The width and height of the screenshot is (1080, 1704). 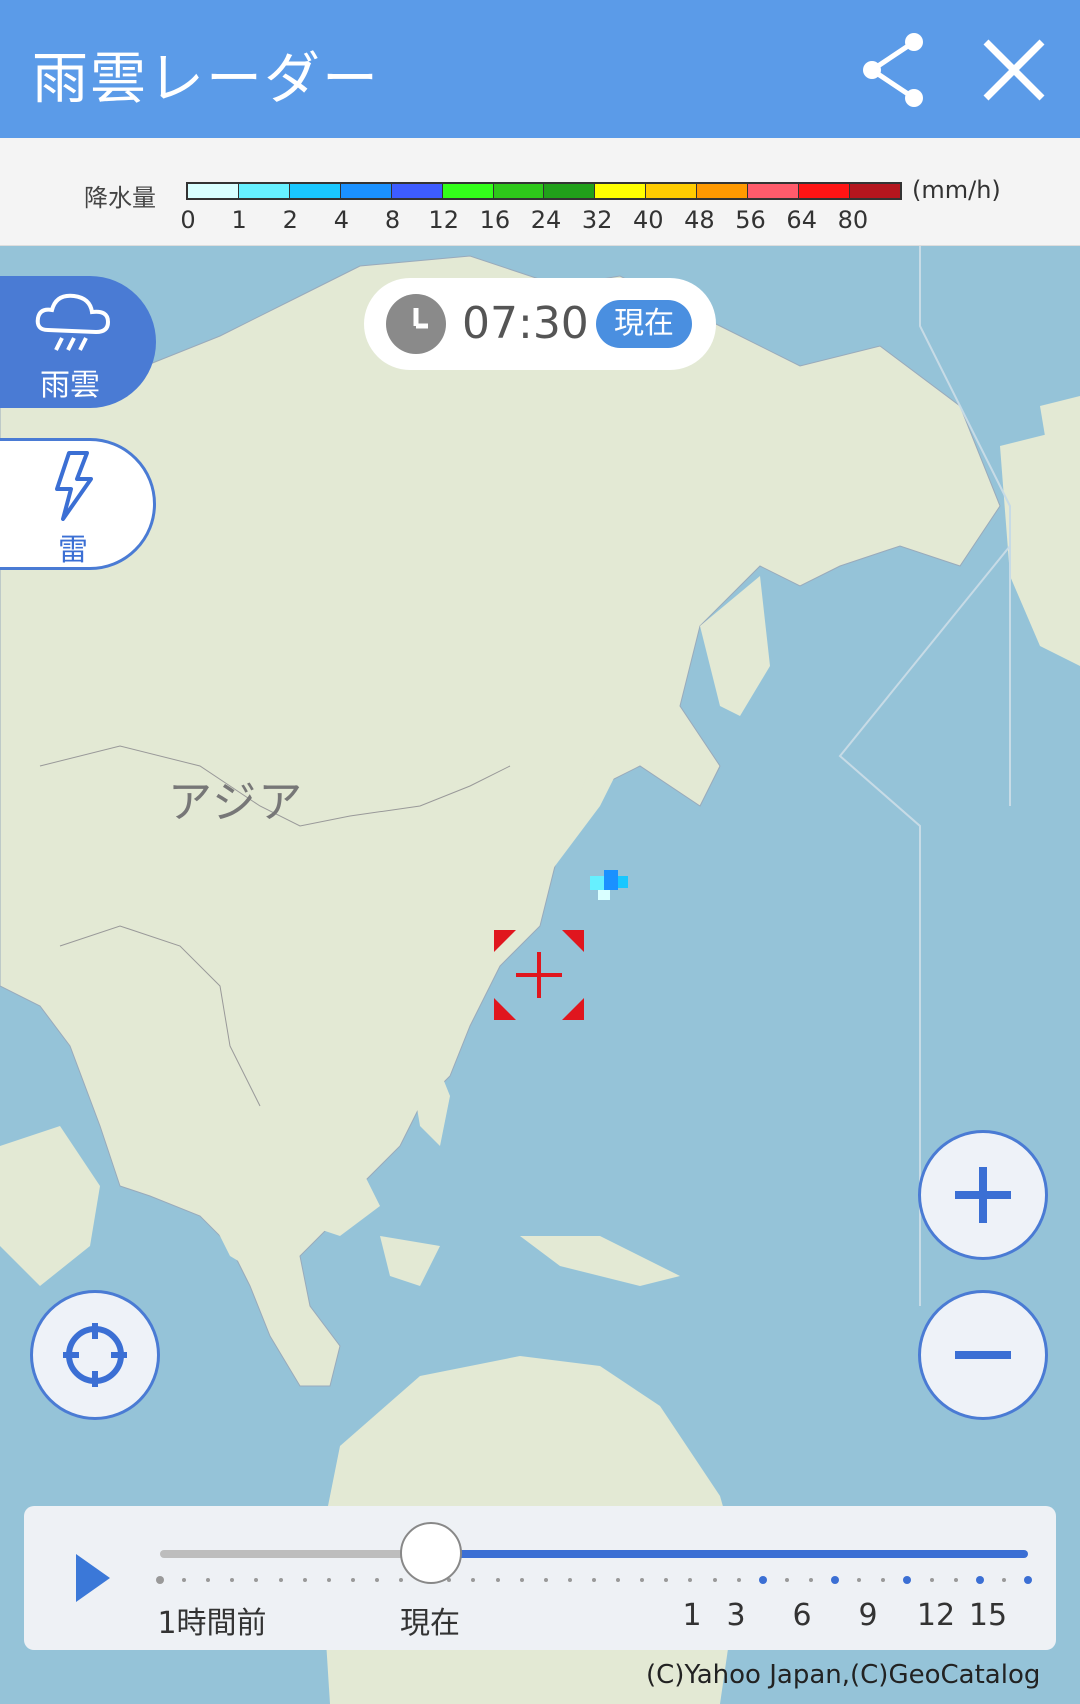 I want to click on timeline-knob, so click(x=431, y=1553).